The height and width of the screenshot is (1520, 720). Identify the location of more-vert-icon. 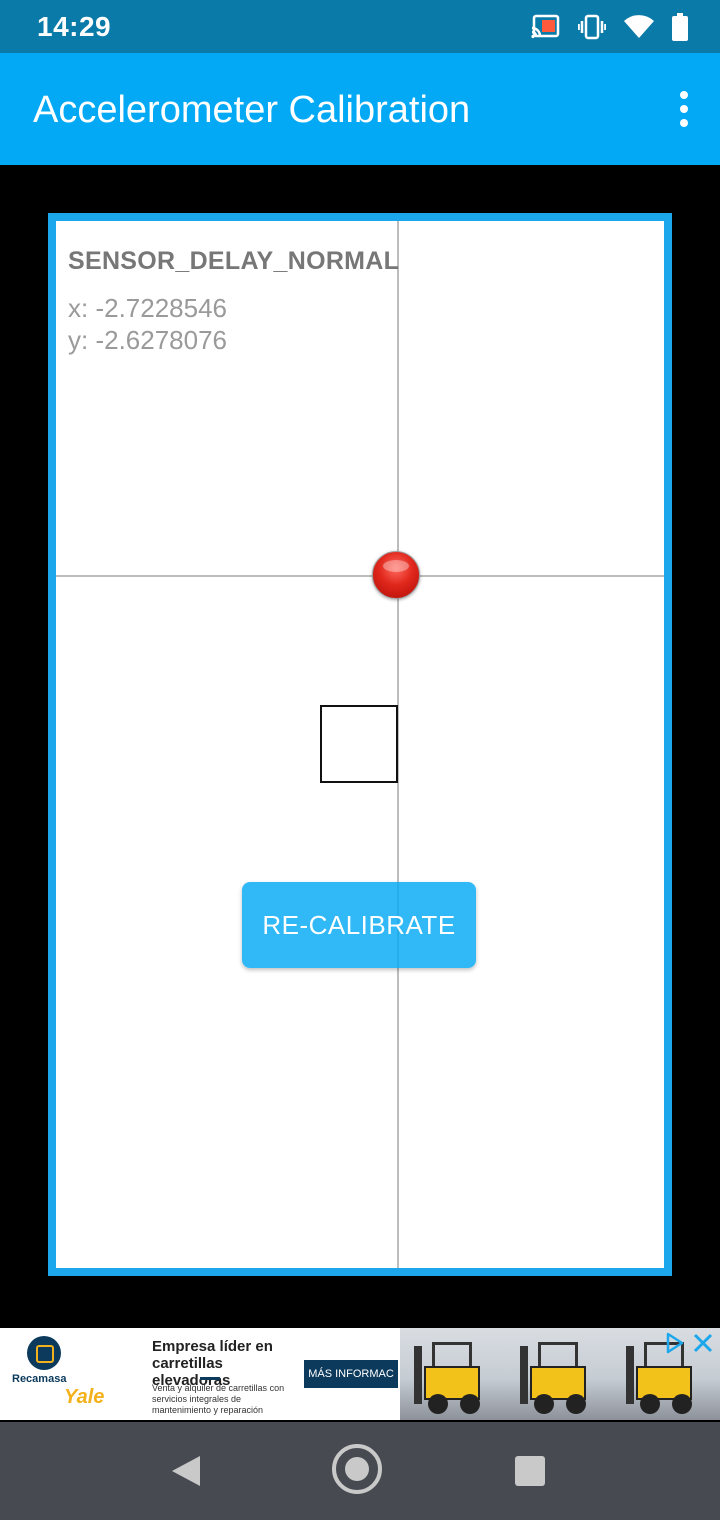
(684, 109).